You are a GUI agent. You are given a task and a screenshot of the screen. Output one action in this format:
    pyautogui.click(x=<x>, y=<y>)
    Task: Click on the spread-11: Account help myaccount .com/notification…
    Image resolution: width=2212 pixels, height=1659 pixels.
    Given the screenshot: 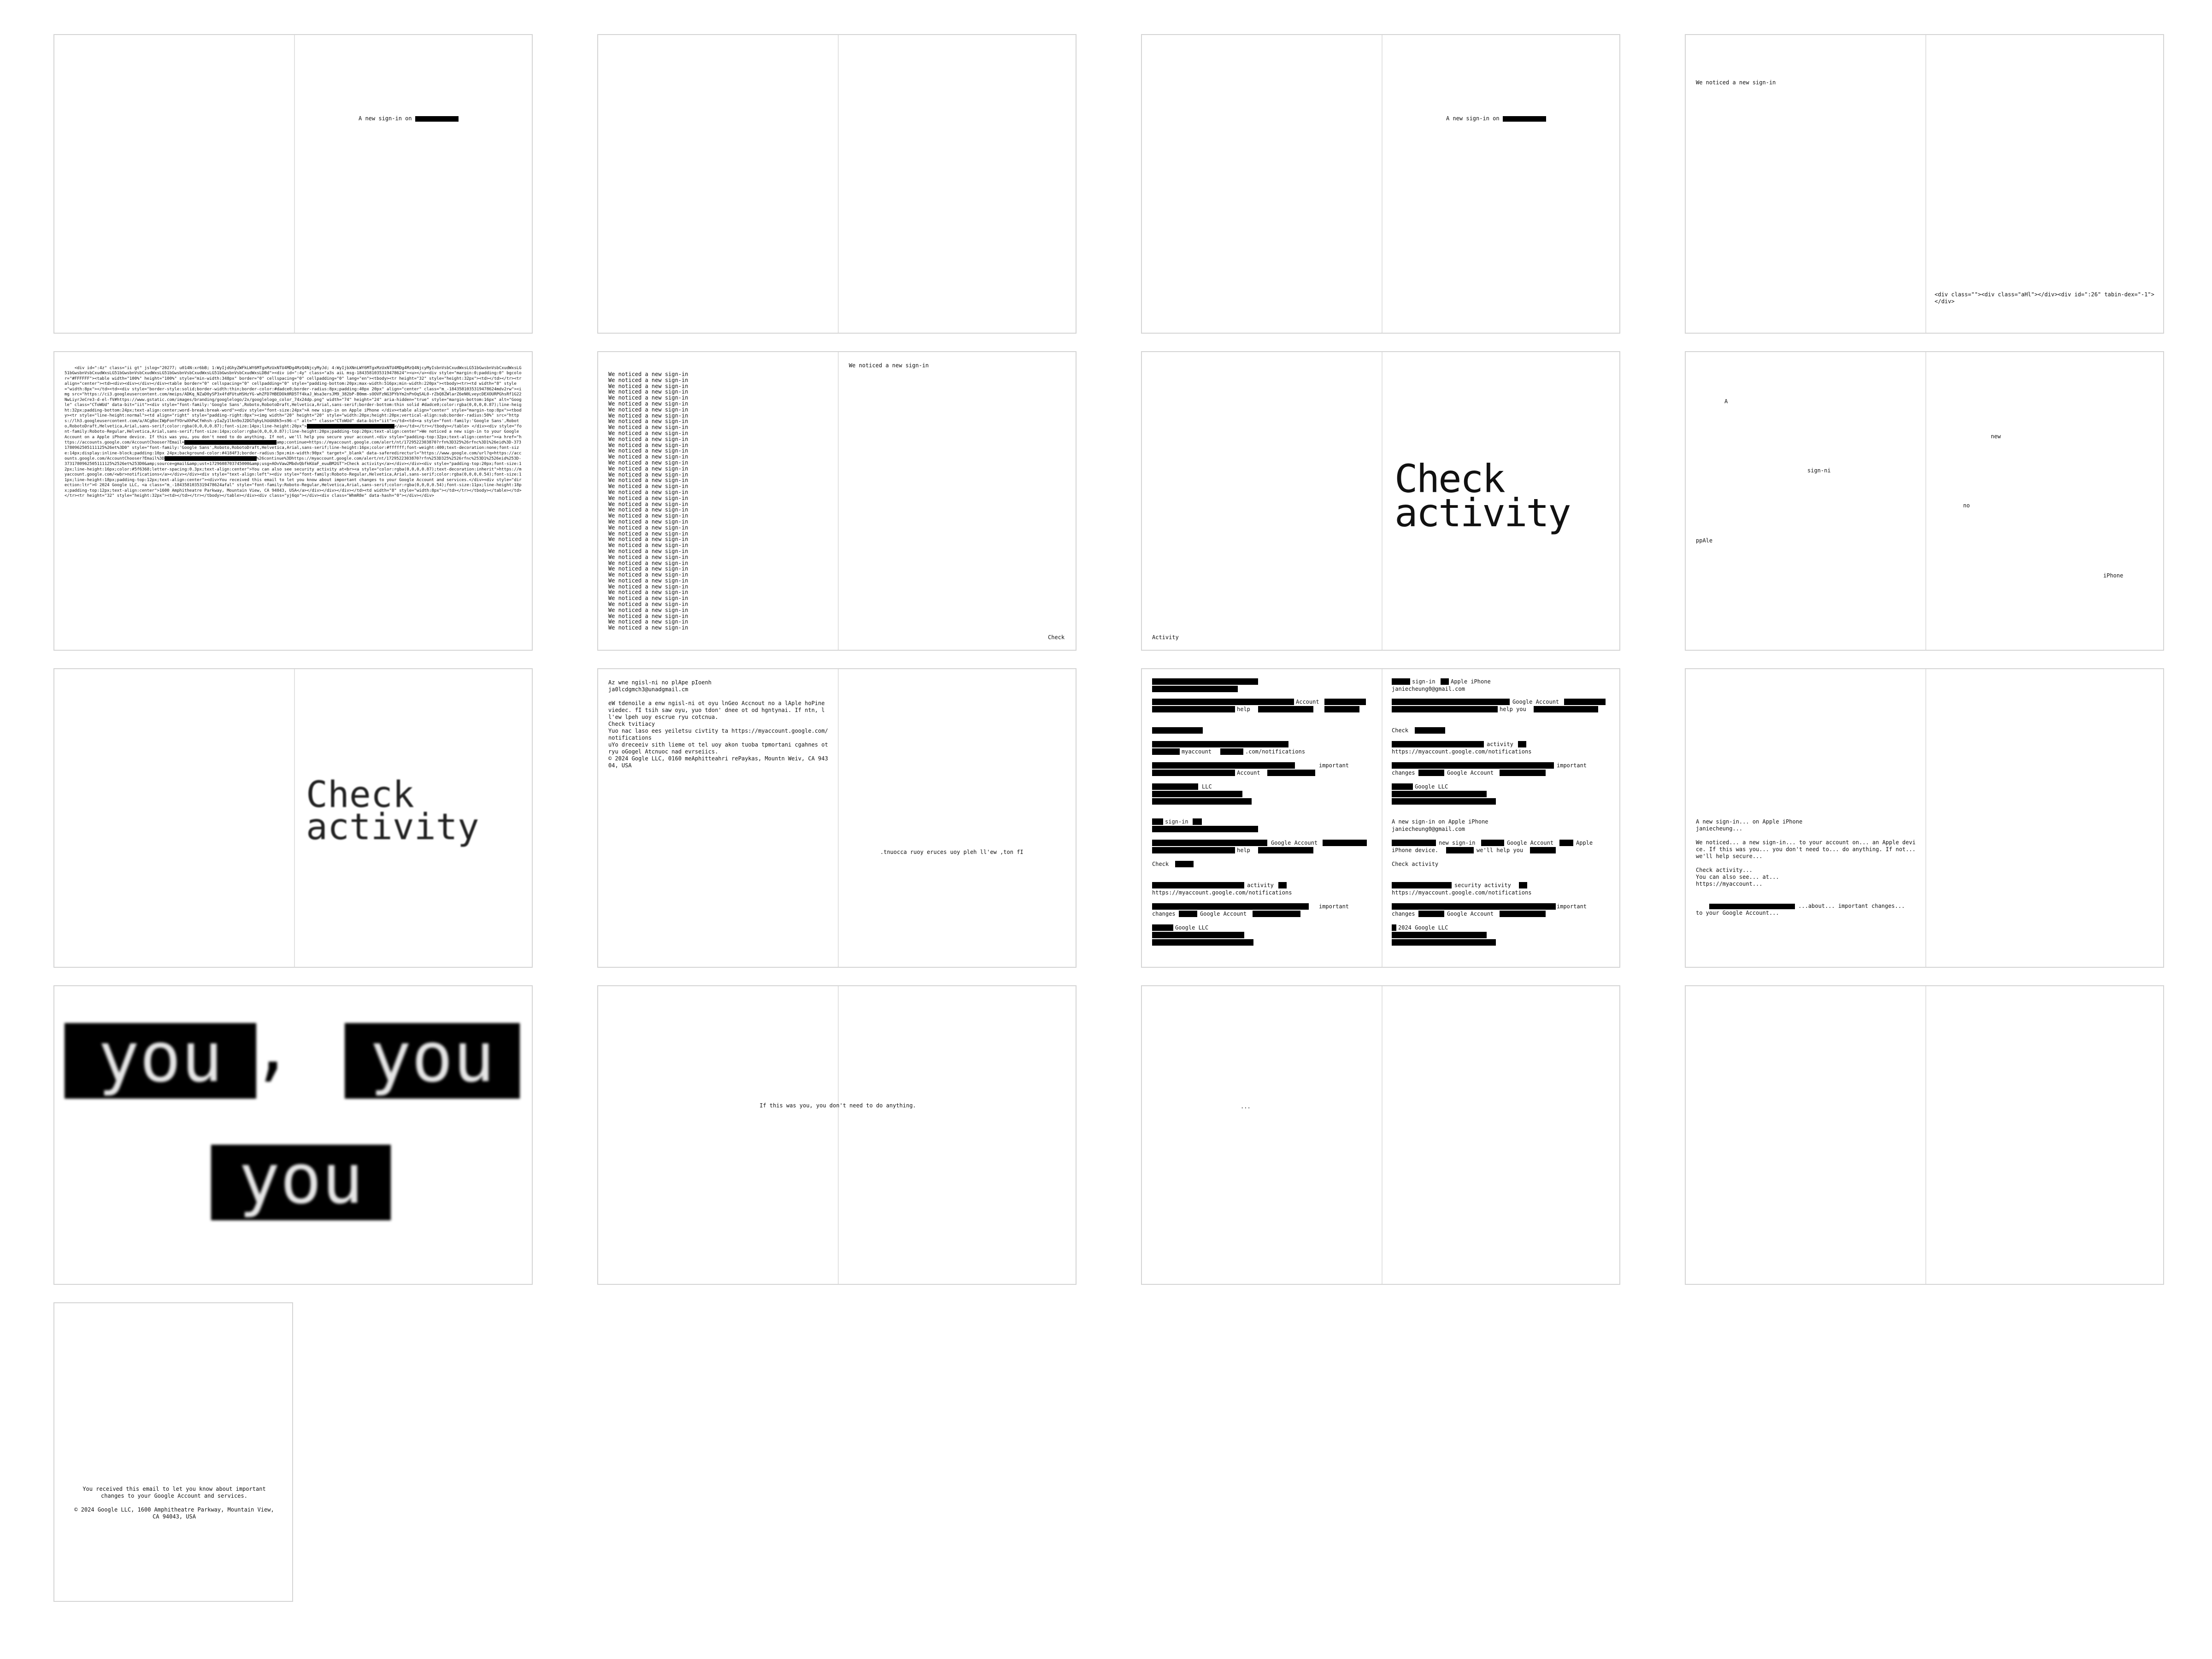 What is the action you would take?
    pyautogui.click(x=1380, y=818)
    